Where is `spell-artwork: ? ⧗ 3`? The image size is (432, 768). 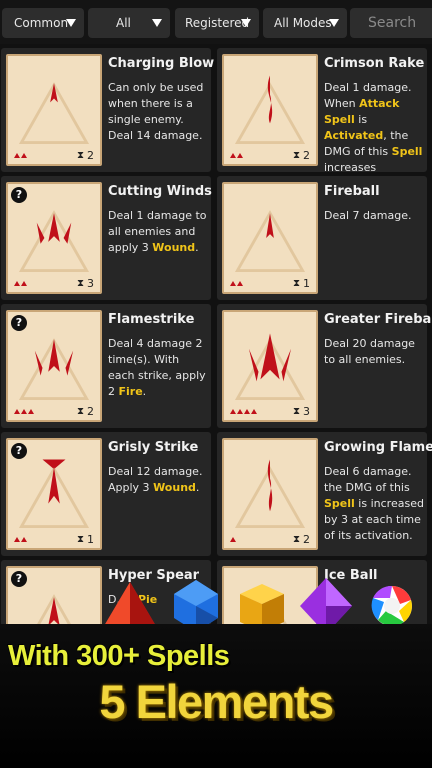
spell-artwork: ? ⧗ 3 is located at coordinates (54, 238).